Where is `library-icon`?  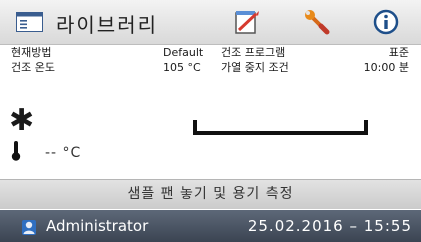
library-icon is located at coordinates (29, 22).